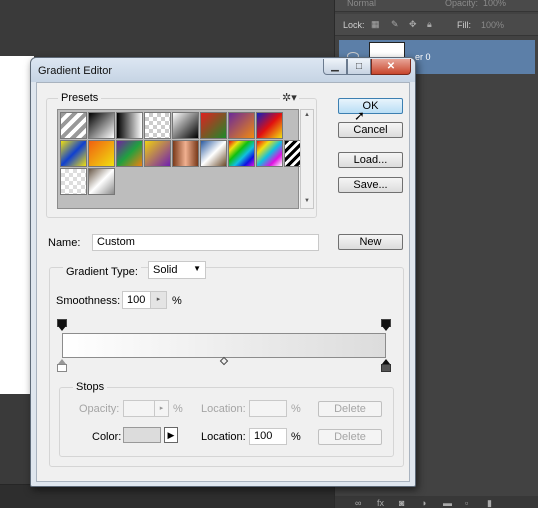  What do you see at coordinates (296, 437) in the screenshot?
I see `color-location-unit: %` at bounding box center [296, 437].